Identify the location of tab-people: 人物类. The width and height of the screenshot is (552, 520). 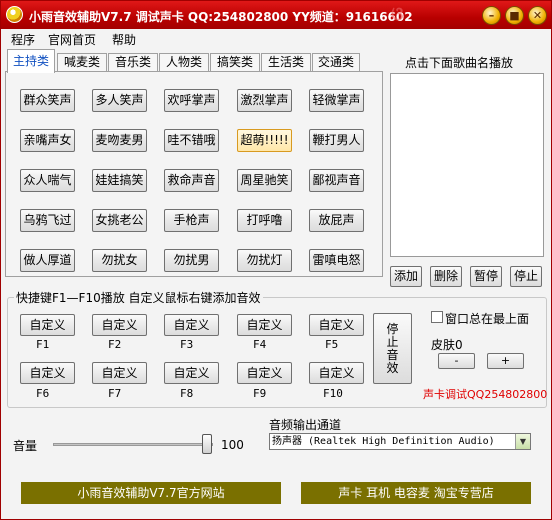
(184, 62).